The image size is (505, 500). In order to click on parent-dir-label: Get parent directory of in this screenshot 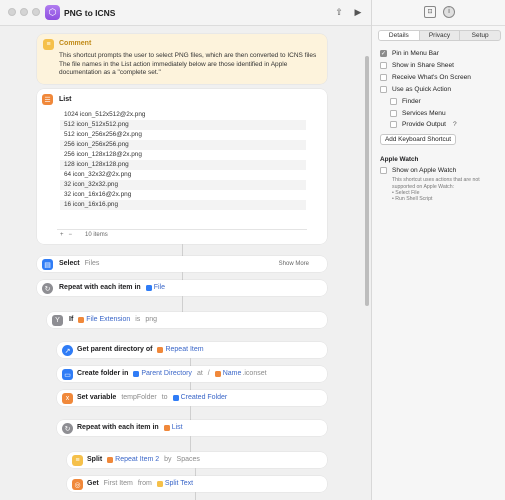, I will do `click(115, 349)`.